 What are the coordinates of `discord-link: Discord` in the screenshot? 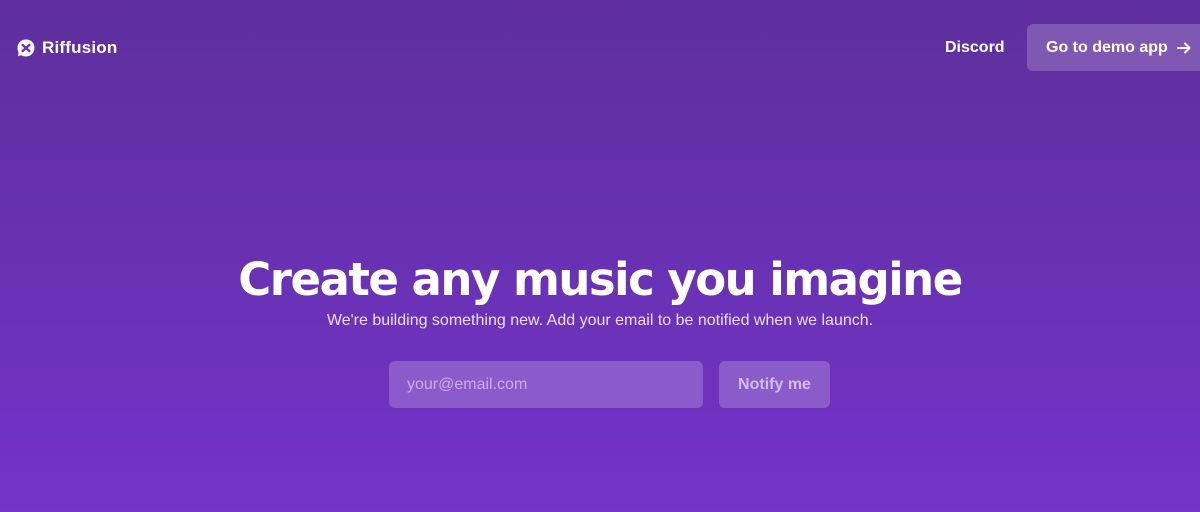 It's located at (975, 48).